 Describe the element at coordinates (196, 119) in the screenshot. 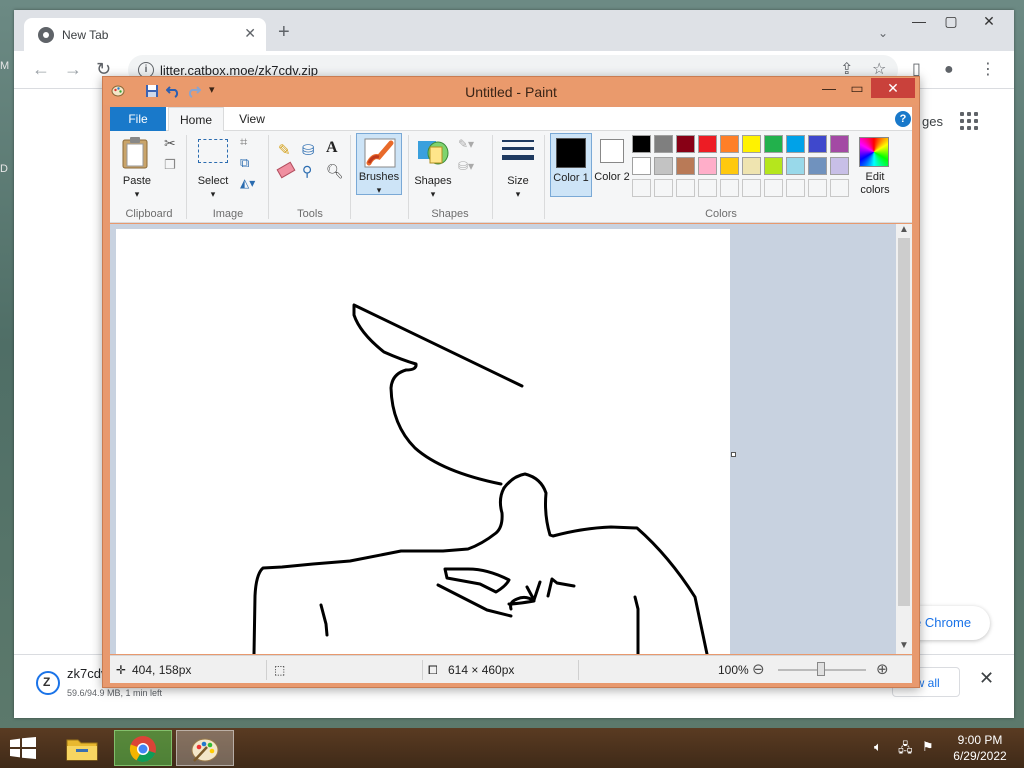

I see `tab-home: Home` at that location.